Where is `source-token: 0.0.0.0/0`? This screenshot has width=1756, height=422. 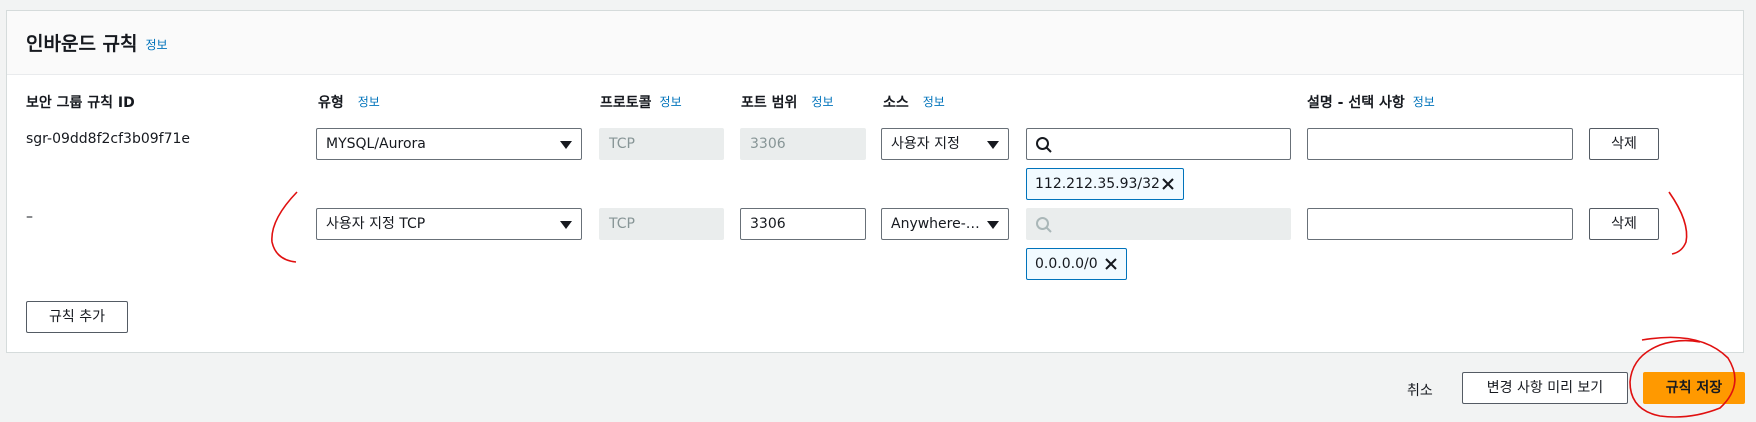 source-token: 0.0.0.0/0 is located at coordinates (1076, 264).